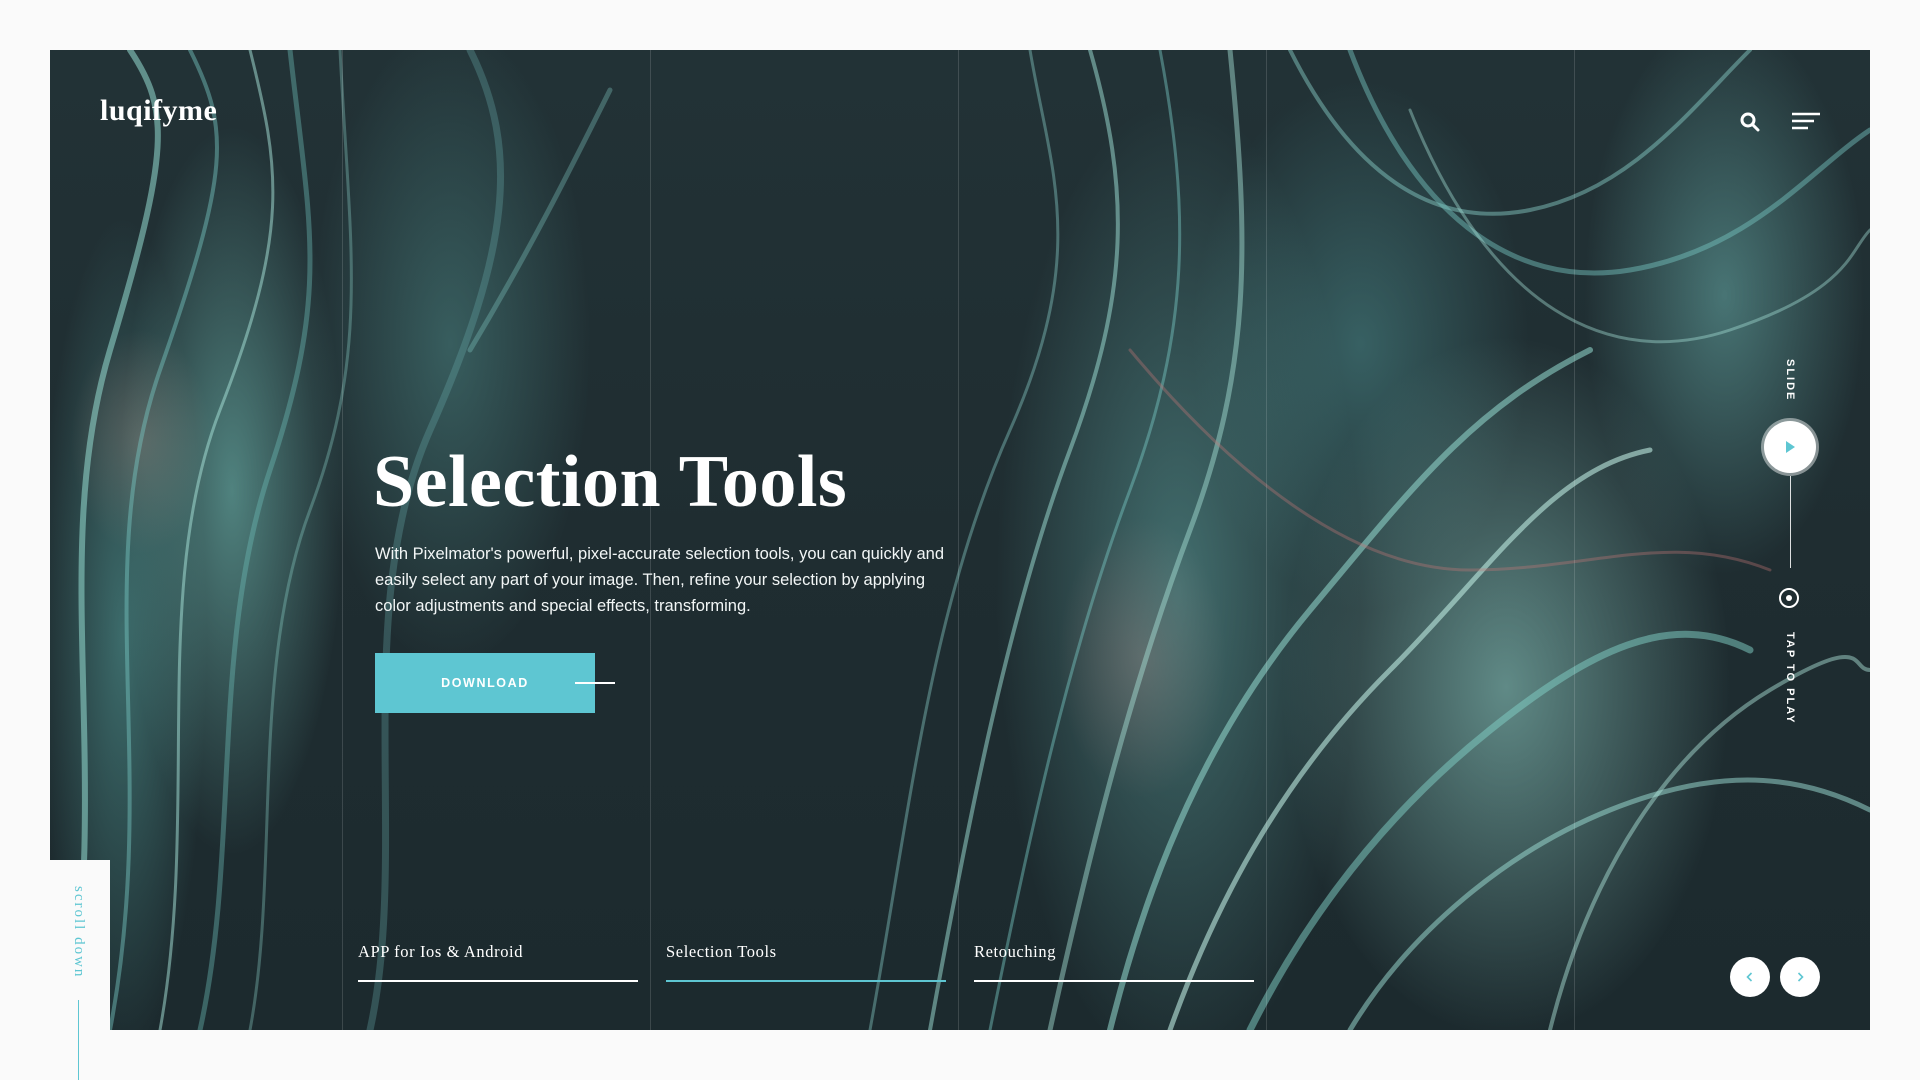 Image resolution: width=1920 pixels, height=1080 pixels. I want to click on chevron-left-icon, so click(1749, 977).